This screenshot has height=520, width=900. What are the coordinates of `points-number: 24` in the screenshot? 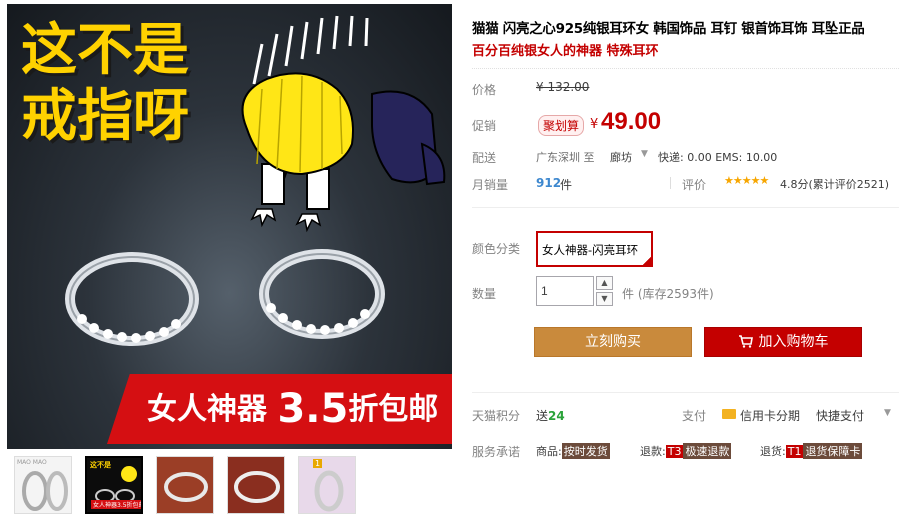 It's located at (556, 416).